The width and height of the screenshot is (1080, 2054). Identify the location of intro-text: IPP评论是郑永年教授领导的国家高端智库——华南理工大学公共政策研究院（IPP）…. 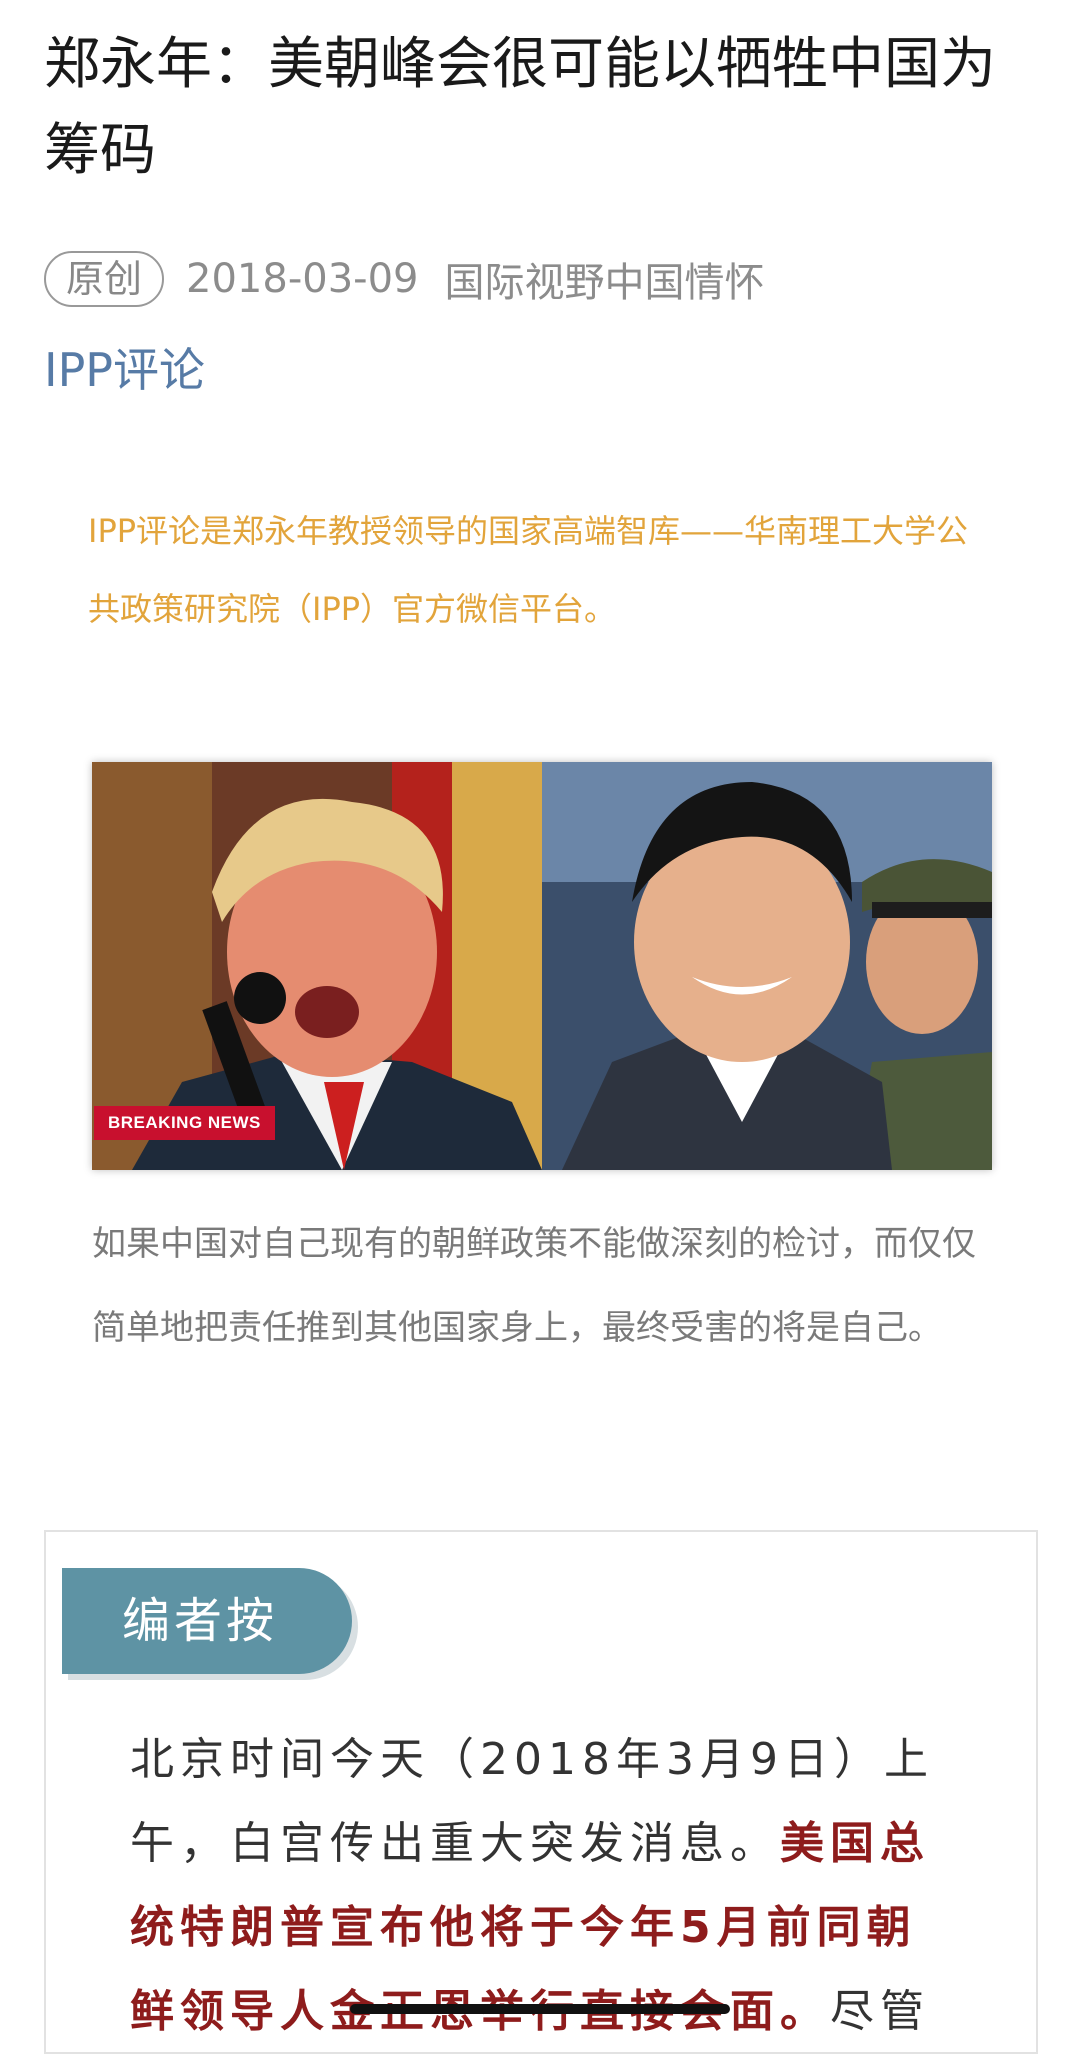
(528, 570).